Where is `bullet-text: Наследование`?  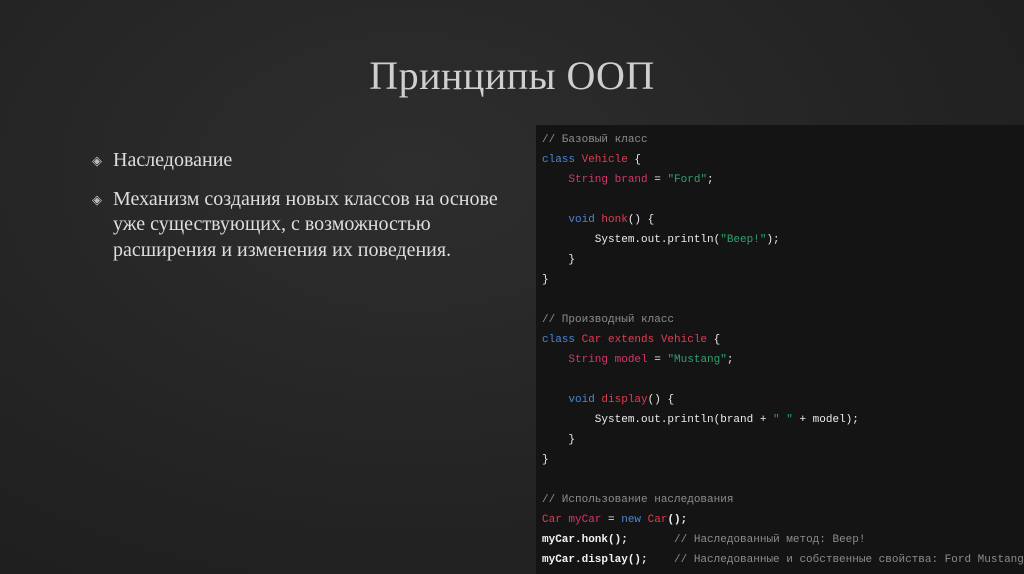
bullet-text: Наследование is located at coordinates (173, 160).